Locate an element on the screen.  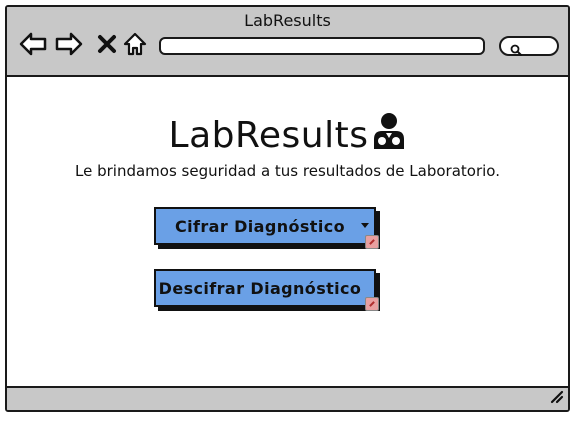
forward-arrow-icon is located at coordinates (69, 44).